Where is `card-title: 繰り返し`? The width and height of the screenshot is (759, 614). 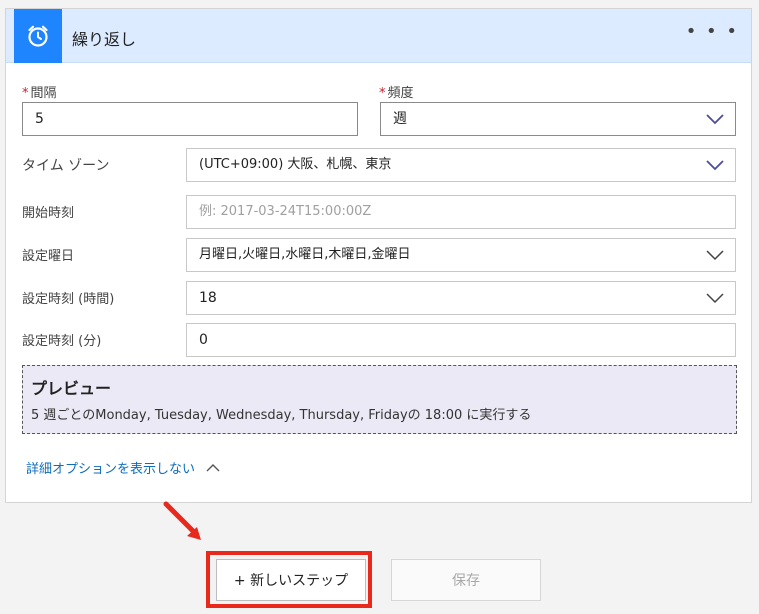 card-title: 繰り返し is located at coordinates (104, 39).